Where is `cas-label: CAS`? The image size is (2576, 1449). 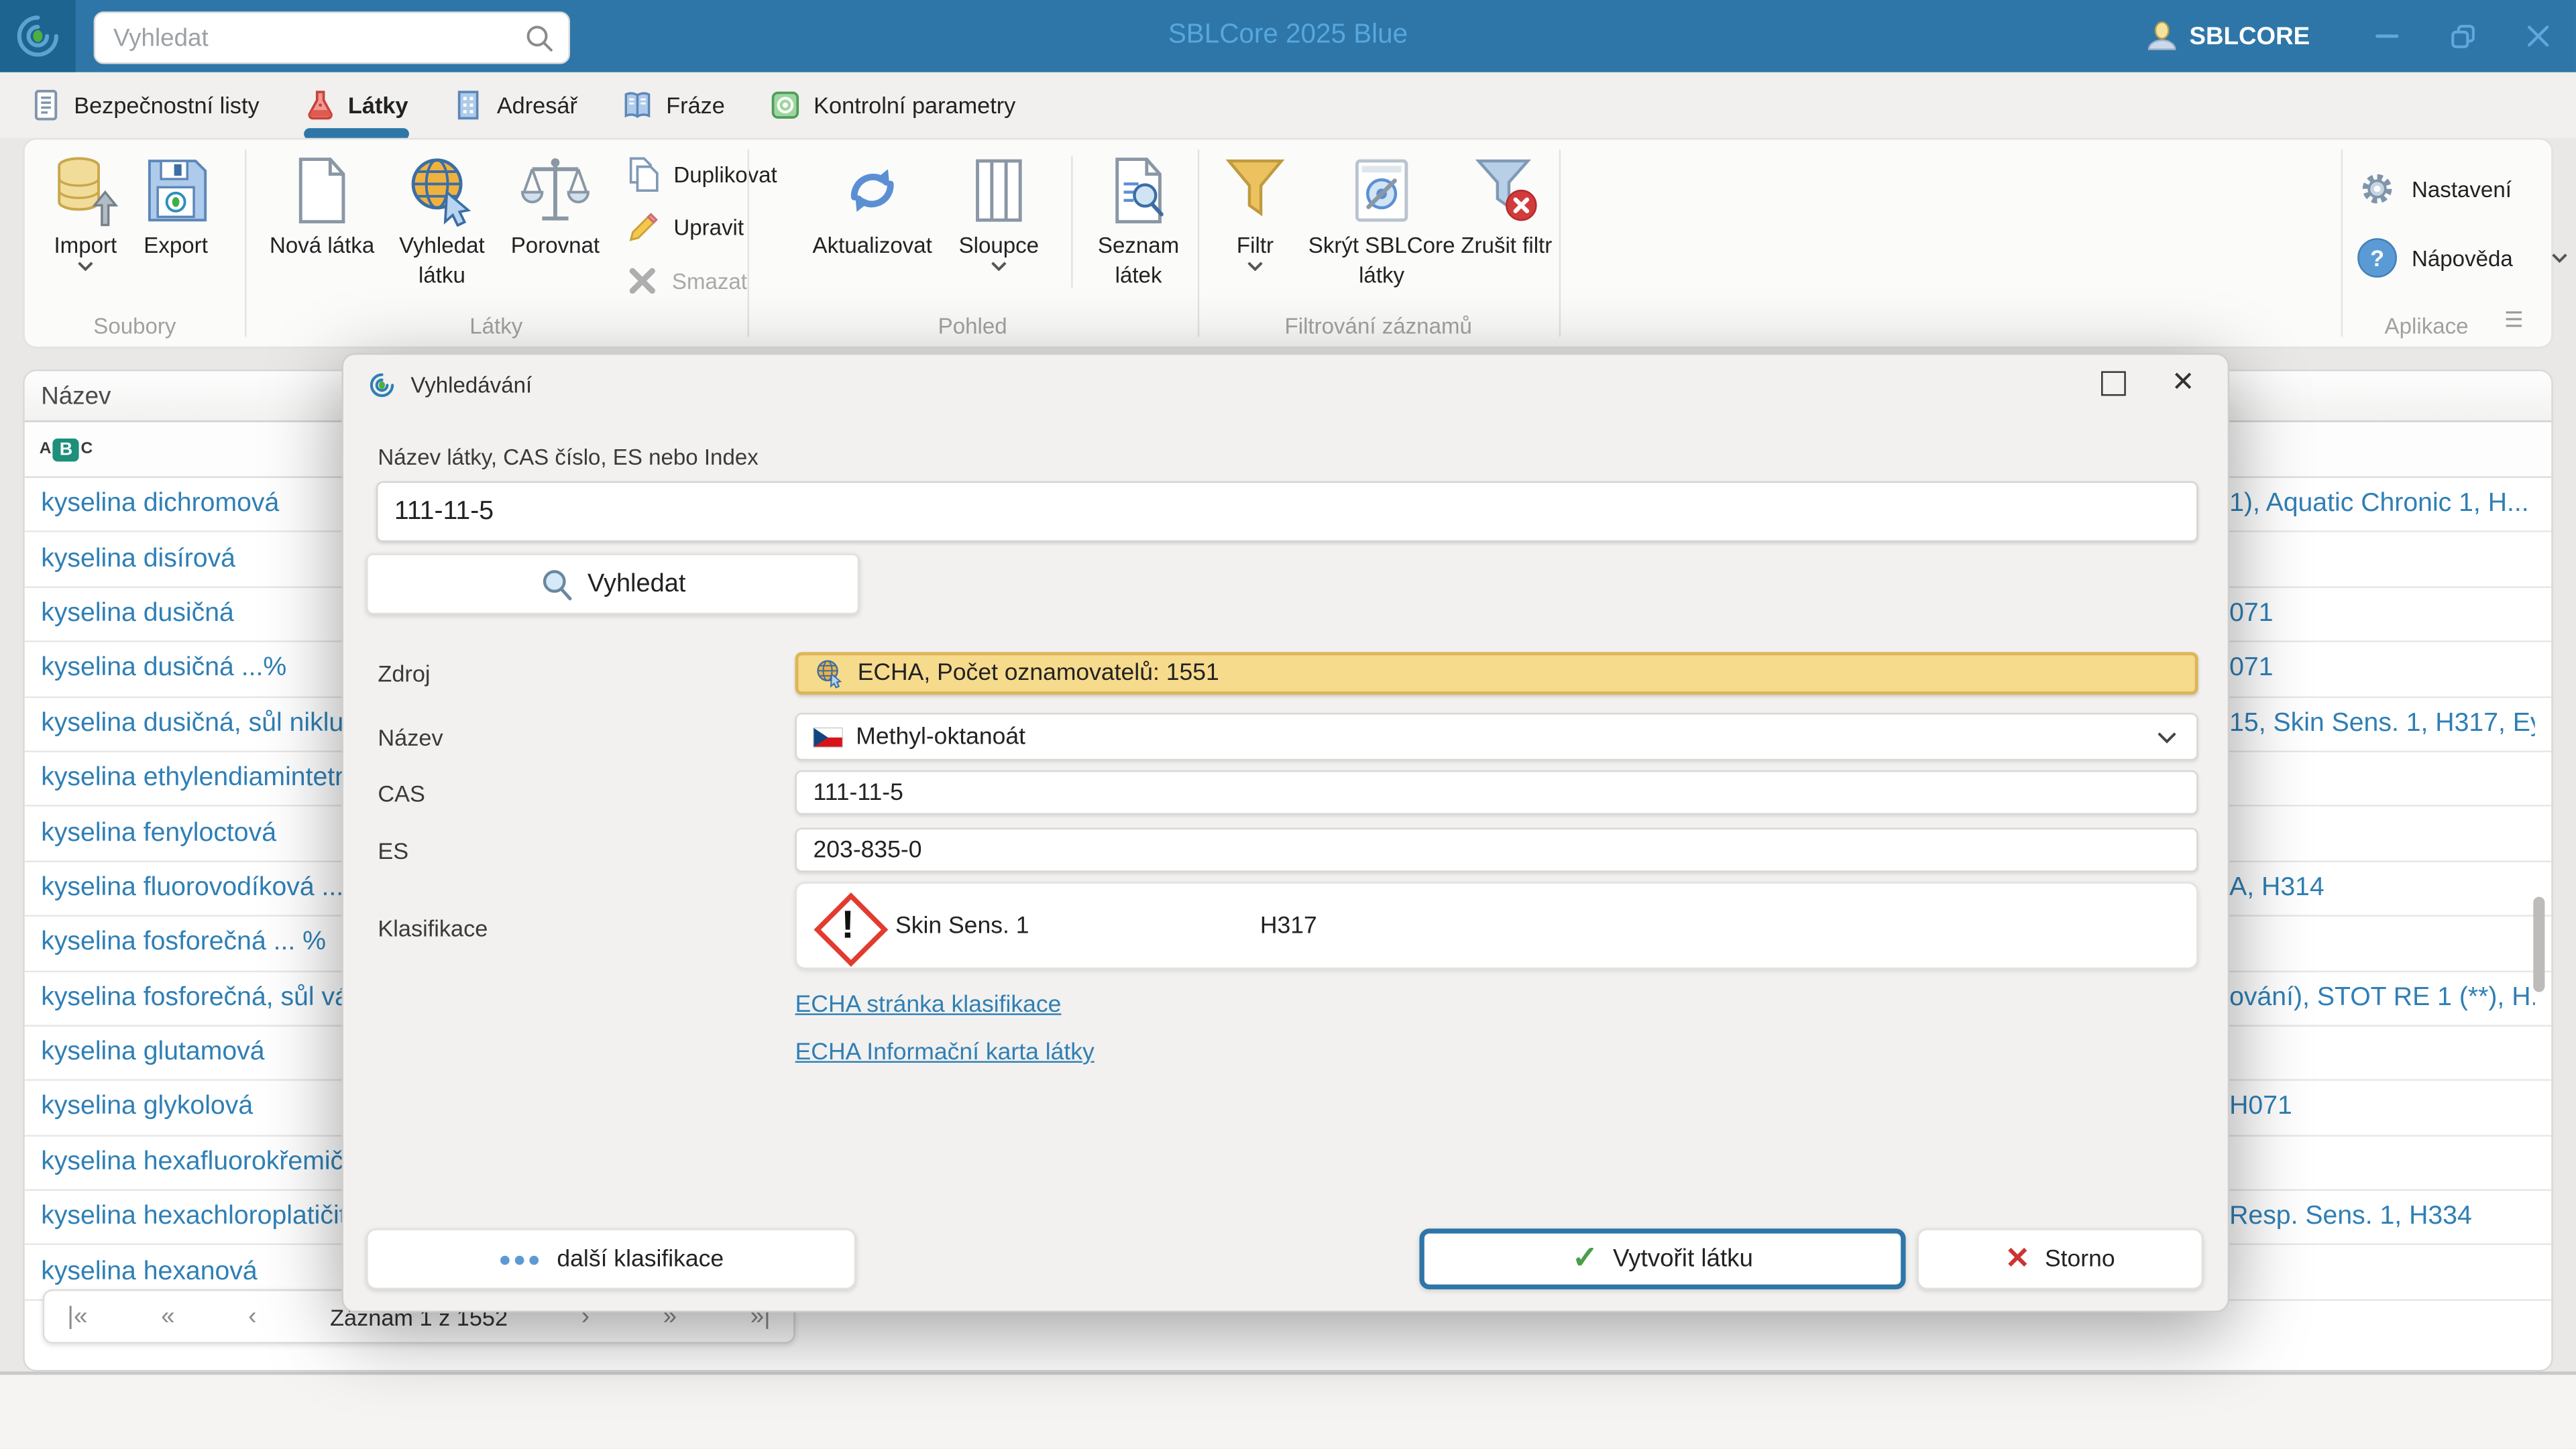 cas-label: CAS is located at coordinates (401, 794).